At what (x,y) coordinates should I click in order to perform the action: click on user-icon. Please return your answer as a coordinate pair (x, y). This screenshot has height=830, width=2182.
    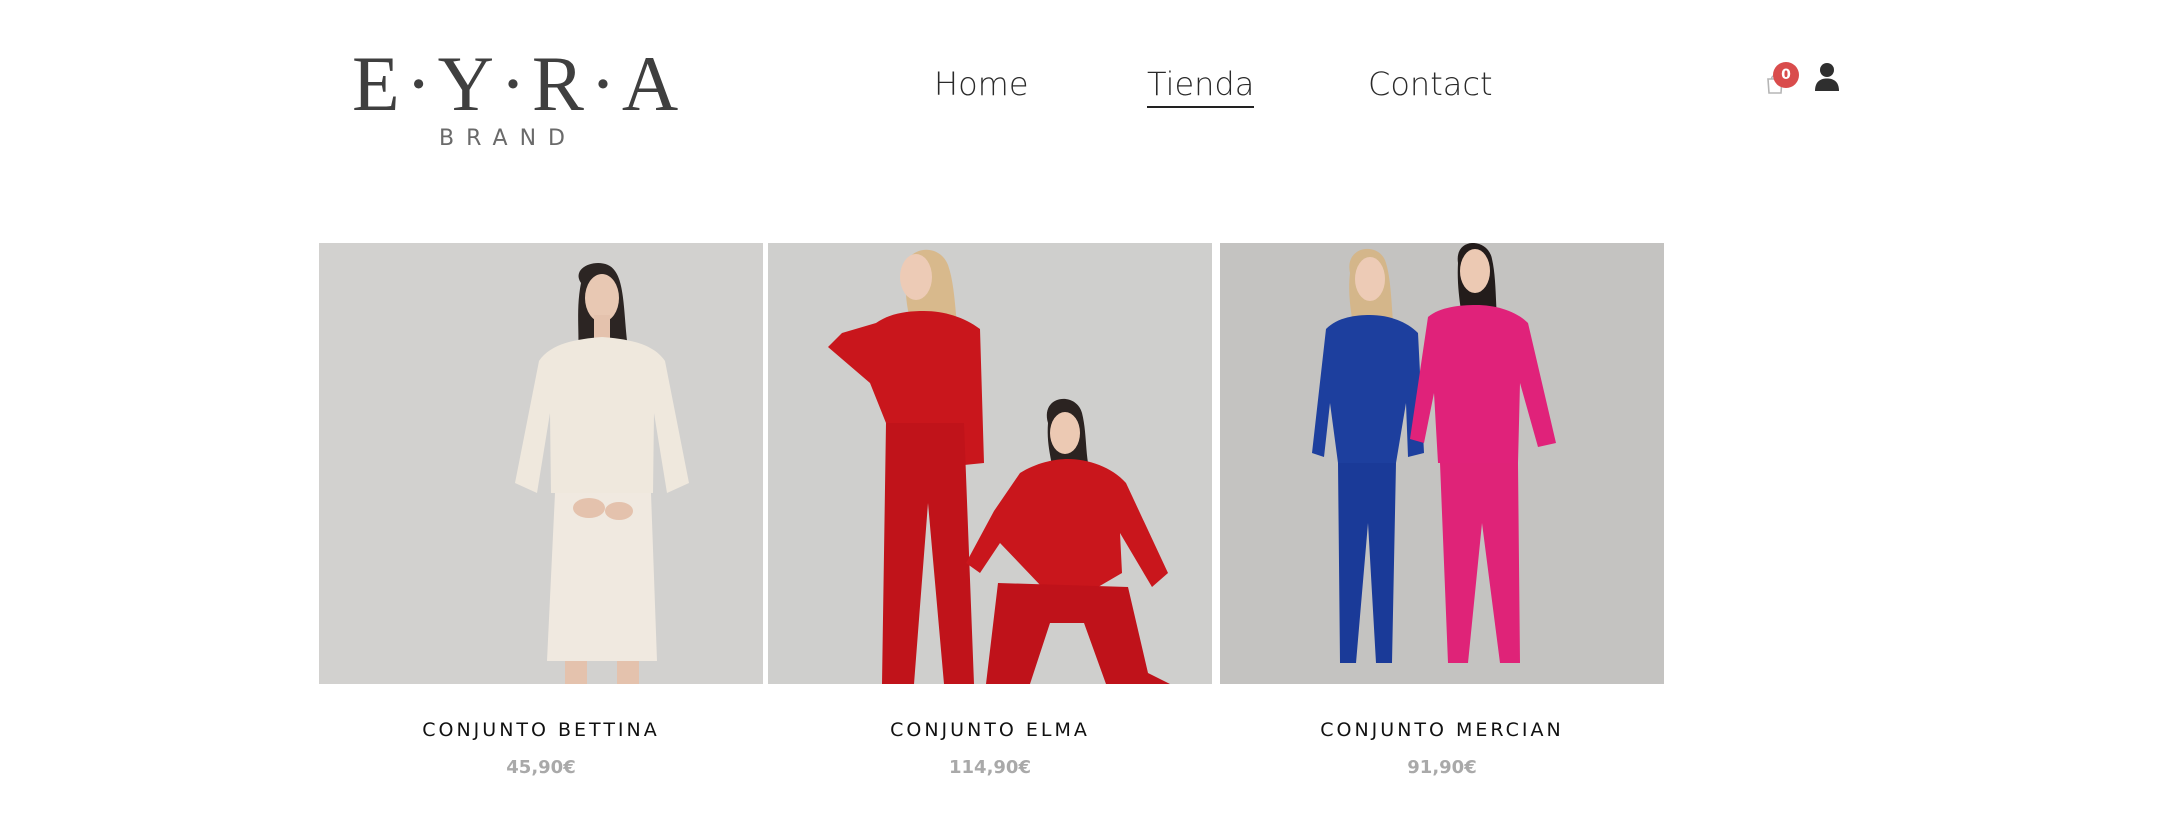
    Looking at the image, I should click on (1827, 77).